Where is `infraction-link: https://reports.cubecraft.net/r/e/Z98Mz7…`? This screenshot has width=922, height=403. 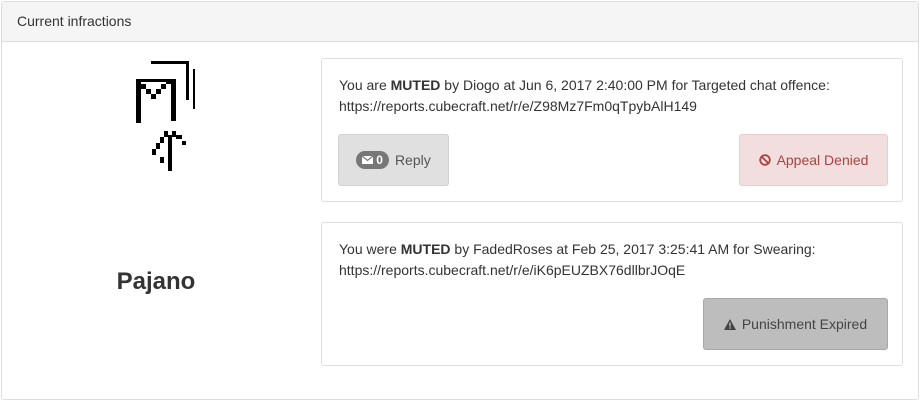
infraction-link: https://reports.cubecraft.net/r/e/Z98Mz7… is located at coordinates (518, 106).